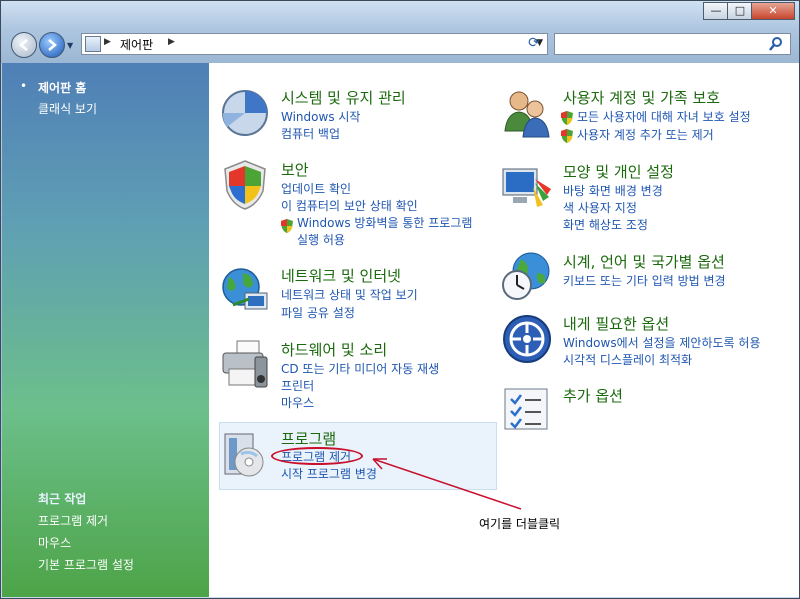  I want to click on annotation-arrow-icon, so click(447, 484).